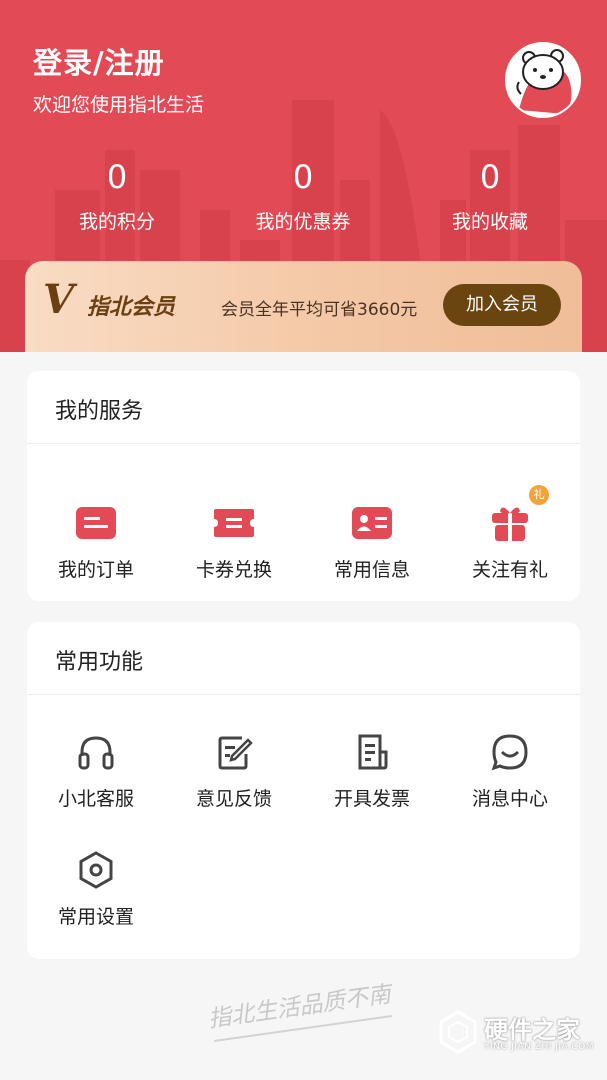  What do you see at coordinates (235, 753) in the screenshot?
I see `feedback-icon` at bounding box center [235, 753].